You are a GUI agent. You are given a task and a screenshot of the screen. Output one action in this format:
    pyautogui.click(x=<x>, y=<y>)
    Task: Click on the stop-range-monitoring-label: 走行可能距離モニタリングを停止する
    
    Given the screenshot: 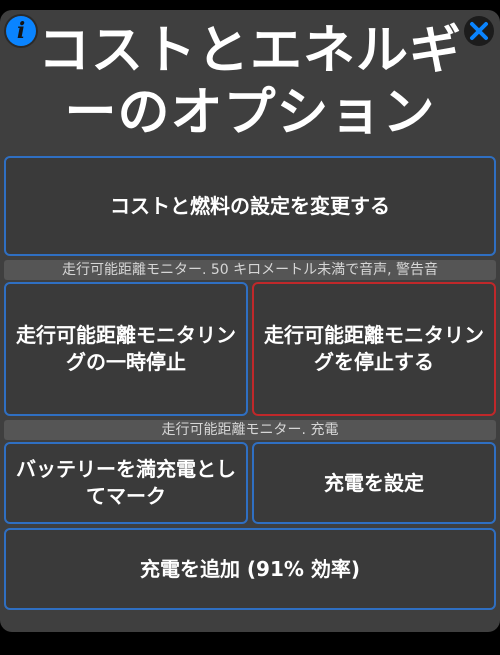 What is the action you would take?
    pyautogui.click(x=374, y=348)
    